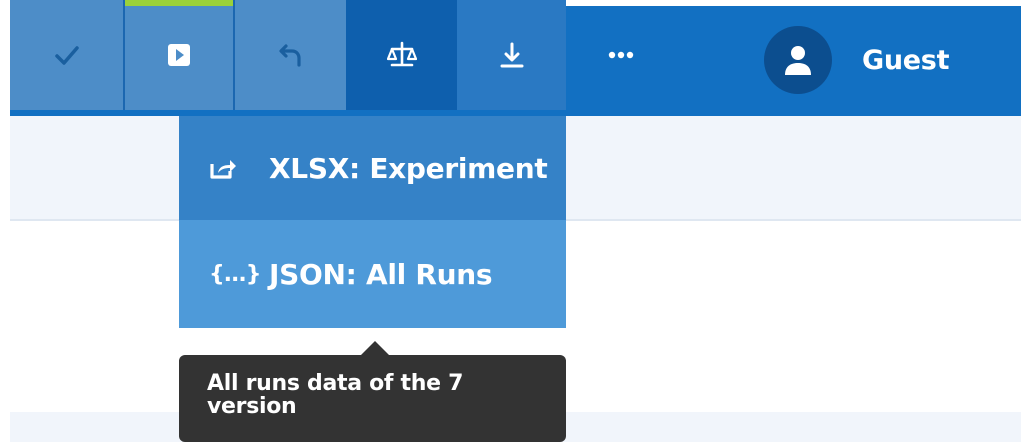  I want to click on more-icon, so click(621, 55).